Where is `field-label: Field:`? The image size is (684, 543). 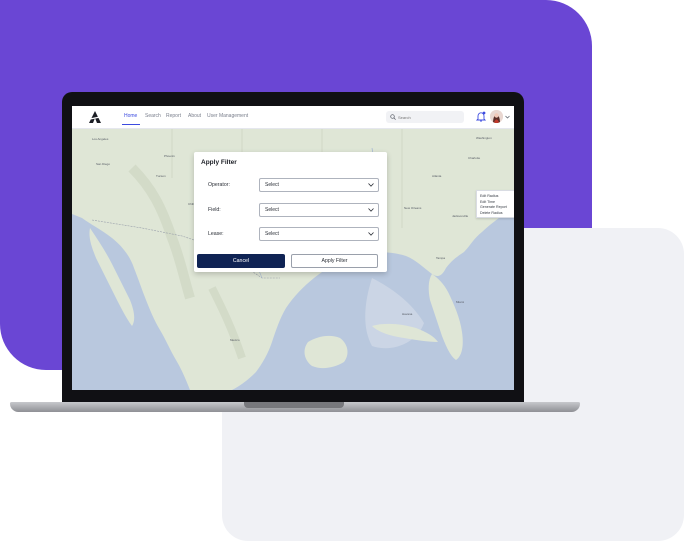
field-label: Field: is located at coordinates (214, 210).